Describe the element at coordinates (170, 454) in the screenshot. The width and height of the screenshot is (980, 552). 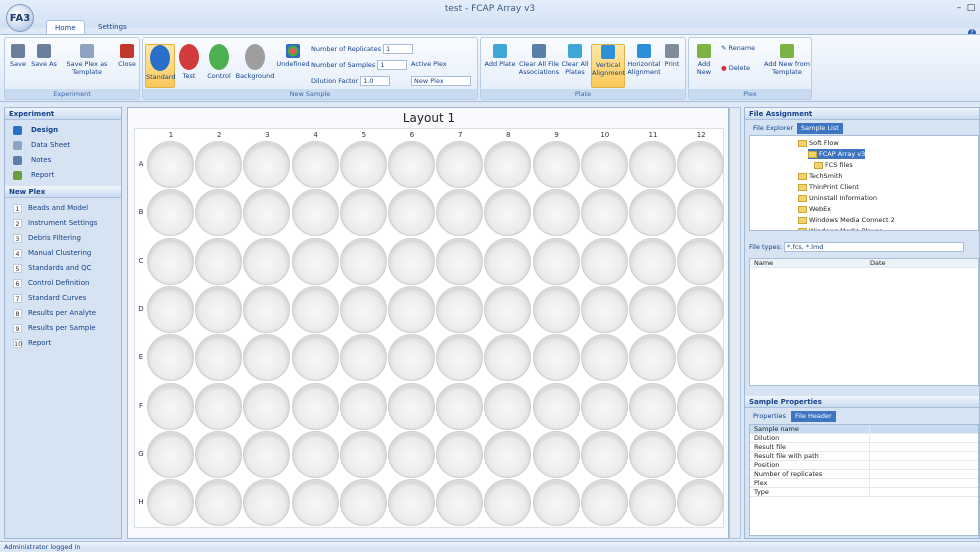
I see `well-G1` at that location.